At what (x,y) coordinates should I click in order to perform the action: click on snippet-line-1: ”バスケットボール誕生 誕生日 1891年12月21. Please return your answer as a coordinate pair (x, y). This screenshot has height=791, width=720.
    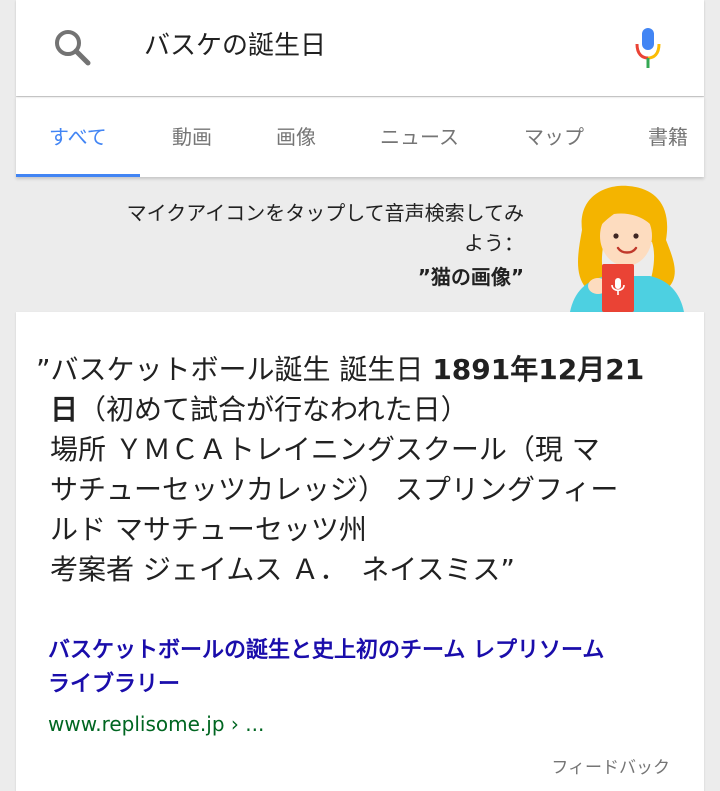
    Looking at the image, I should click on (361, 370).